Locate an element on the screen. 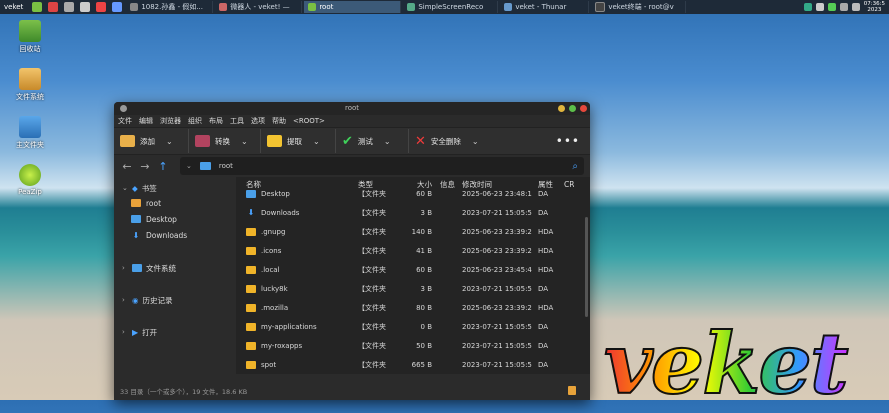  column-info: 信息 is located at coordinates (451, 184).